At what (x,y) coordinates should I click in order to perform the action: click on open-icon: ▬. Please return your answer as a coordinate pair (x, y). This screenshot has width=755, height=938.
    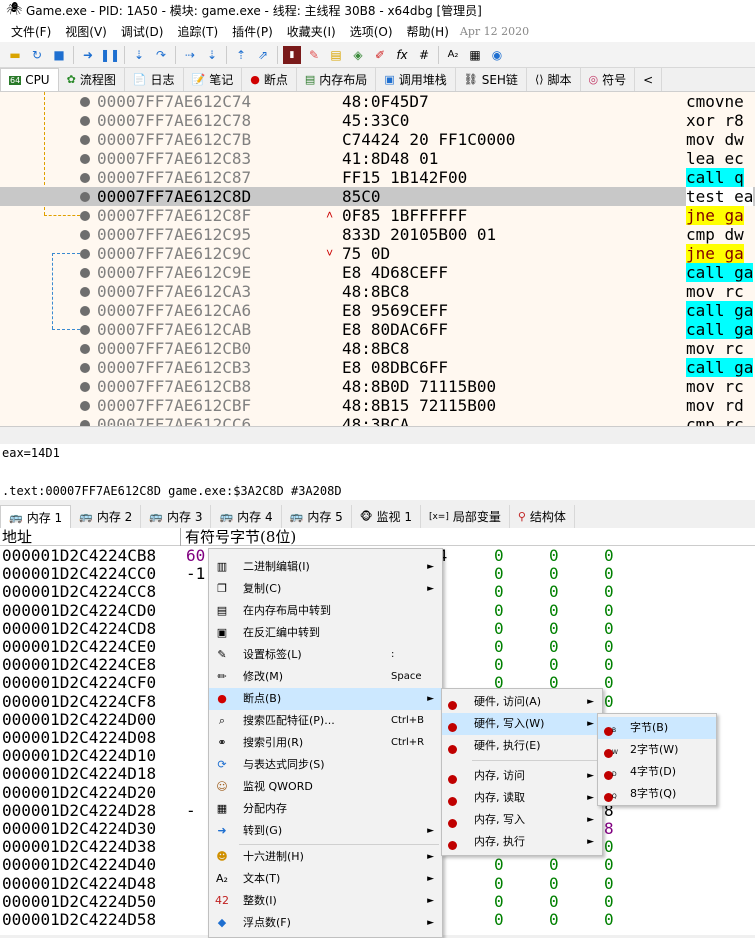
    Looking at the image, I should click on (15, 55).